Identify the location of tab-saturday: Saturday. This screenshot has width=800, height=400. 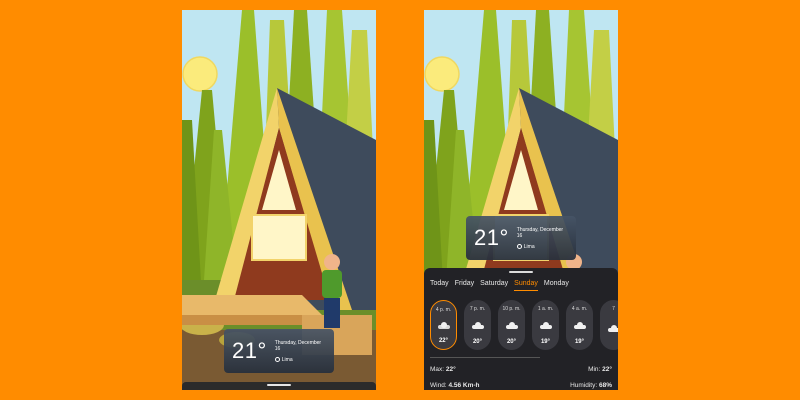
(494, 285).